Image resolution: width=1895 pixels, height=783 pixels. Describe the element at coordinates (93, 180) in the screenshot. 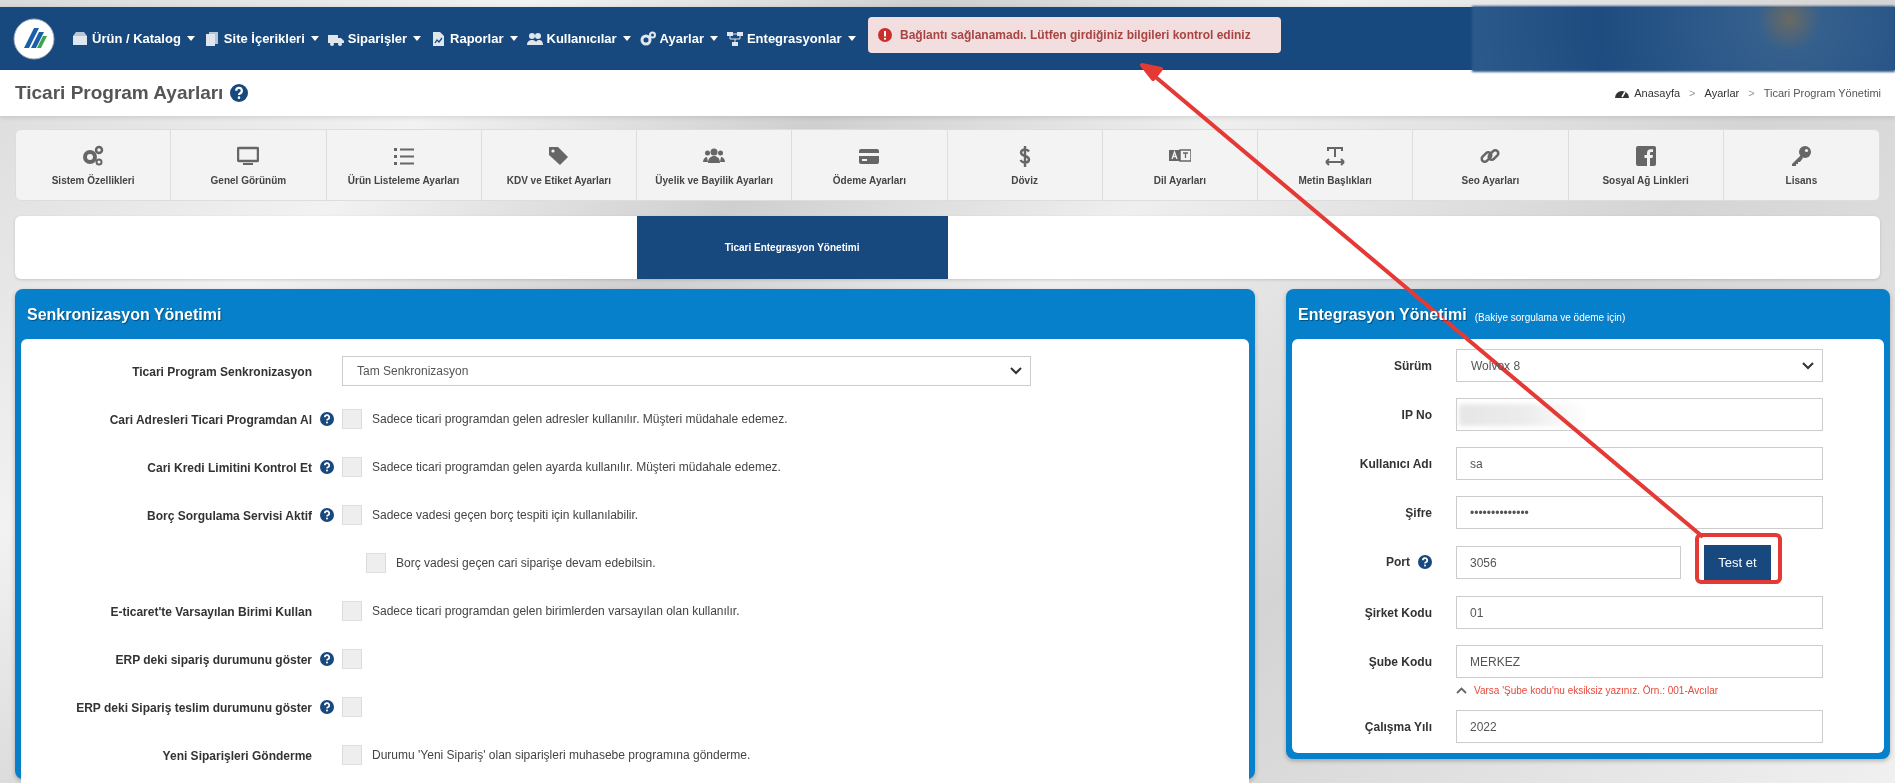

I see `tab-label: Sistem Özellikleri` at that location.